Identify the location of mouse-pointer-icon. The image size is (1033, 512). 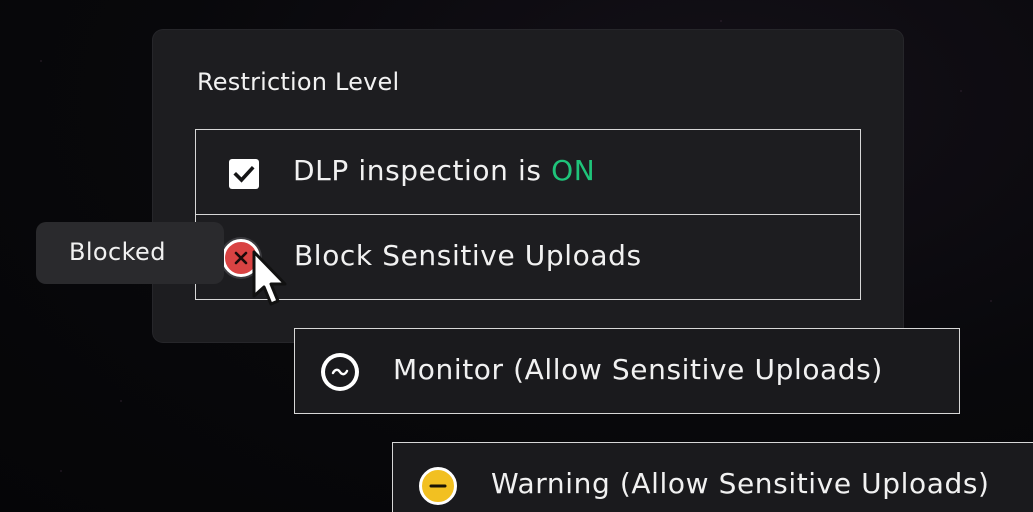
(269, 278).